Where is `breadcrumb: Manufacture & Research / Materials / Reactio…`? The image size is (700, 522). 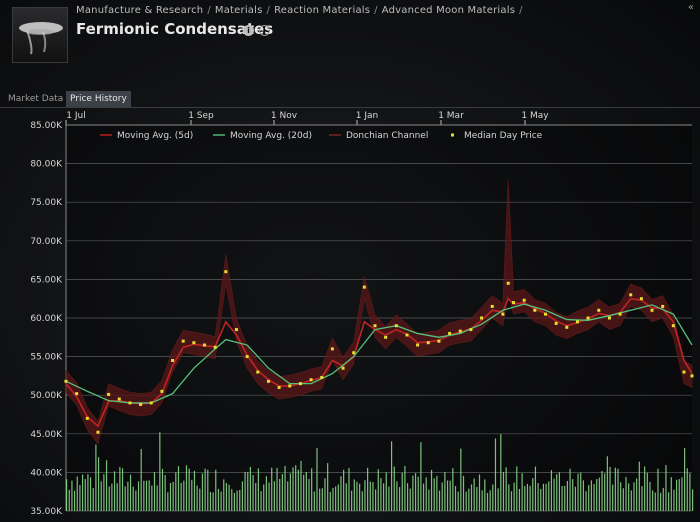
breadcrumb: Manufacture & Research / Materials / Reactio… is located at coordinates (299, 10).